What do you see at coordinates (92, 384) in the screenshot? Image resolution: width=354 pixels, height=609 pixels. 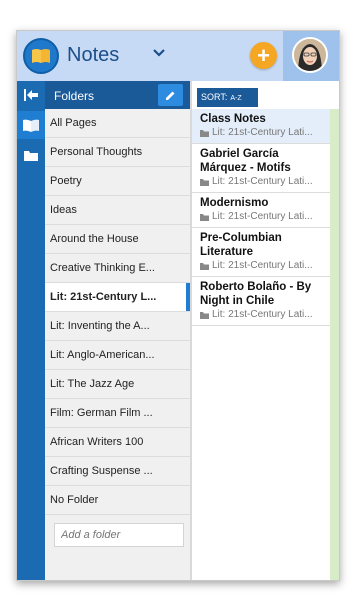 I see `folder-item-label: Lit: The Jazz Age` at bounding box center [92, 384].